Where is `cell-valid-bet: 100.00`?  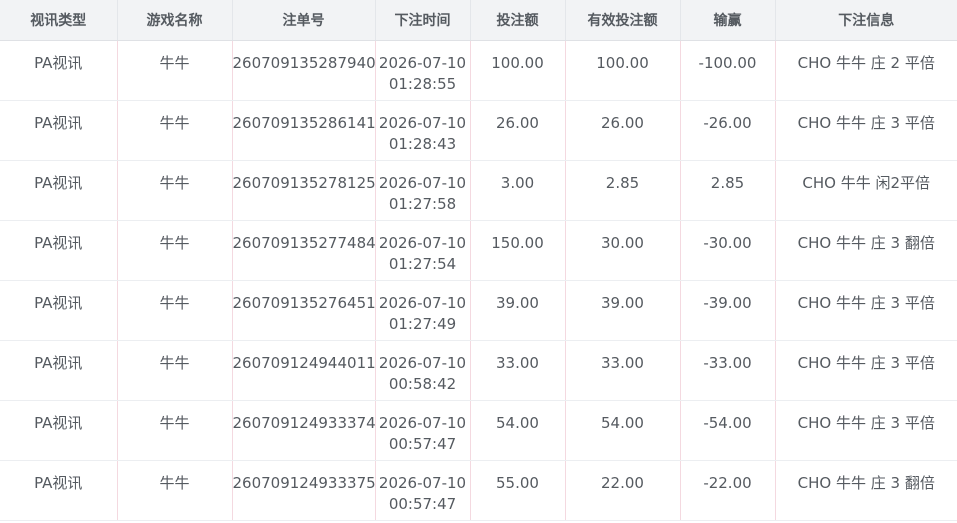
cell-valid-bet: 100.00 is located at coordinates (623, 70).